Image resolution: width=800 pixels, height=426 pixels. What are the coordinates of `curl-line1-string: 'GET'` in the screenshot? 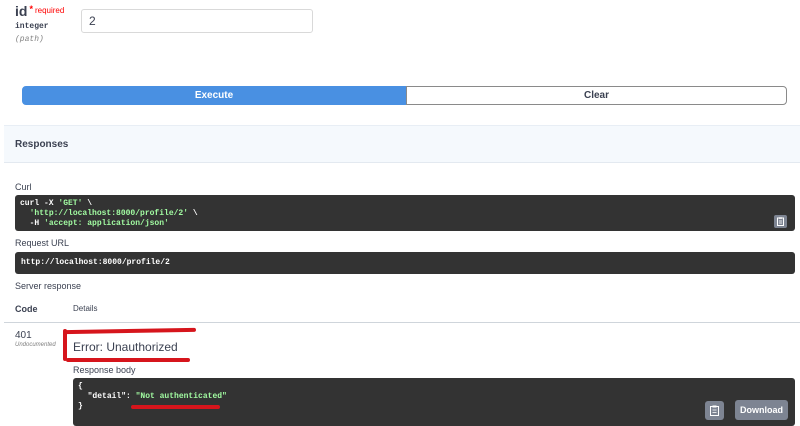 It's located at (70, 203).